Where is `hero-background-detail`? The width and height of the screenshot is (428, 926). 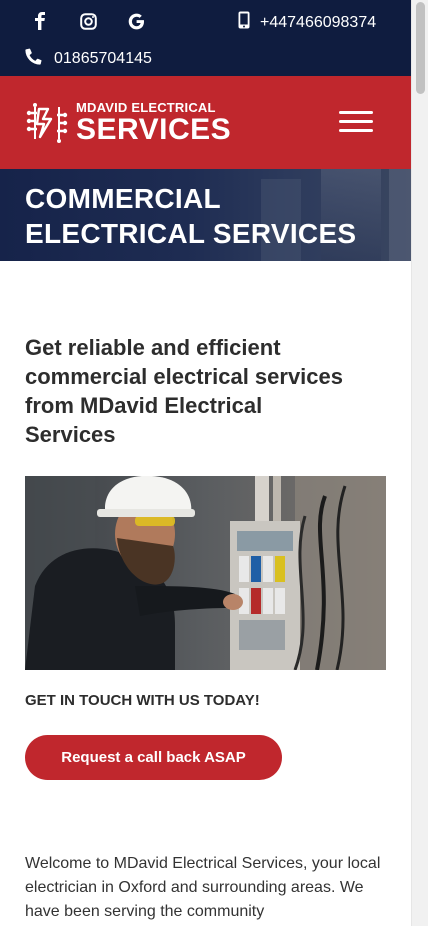
hero-background-detail is located at coordinates (400, 215).